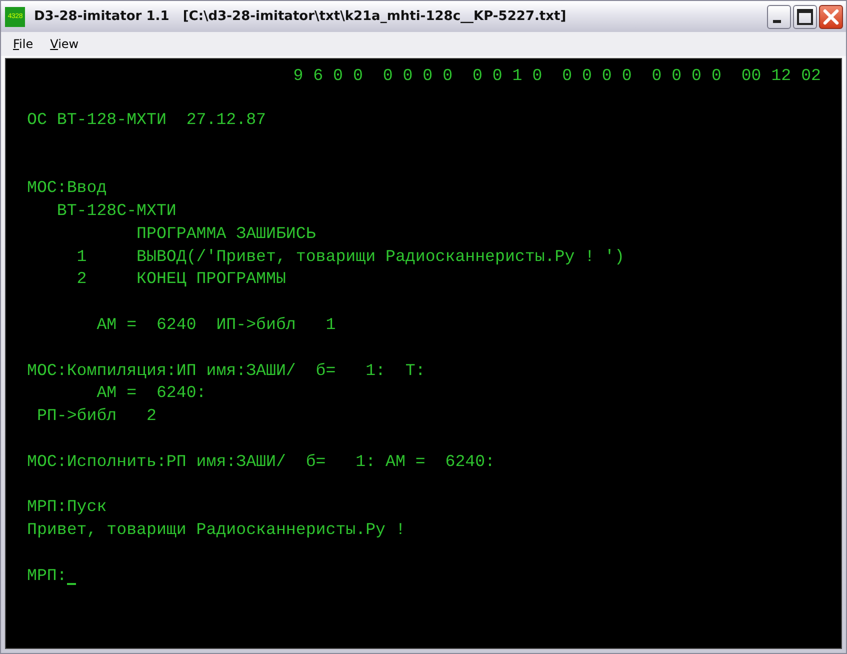 This screenshot has height=654, width=847. Describe the element at coordinates (226, 371) in the screenshot. I see `terminal-line: МОС:Компиляция:ИП имя:ЗАШИ/ б= 1: Т:` at that location.